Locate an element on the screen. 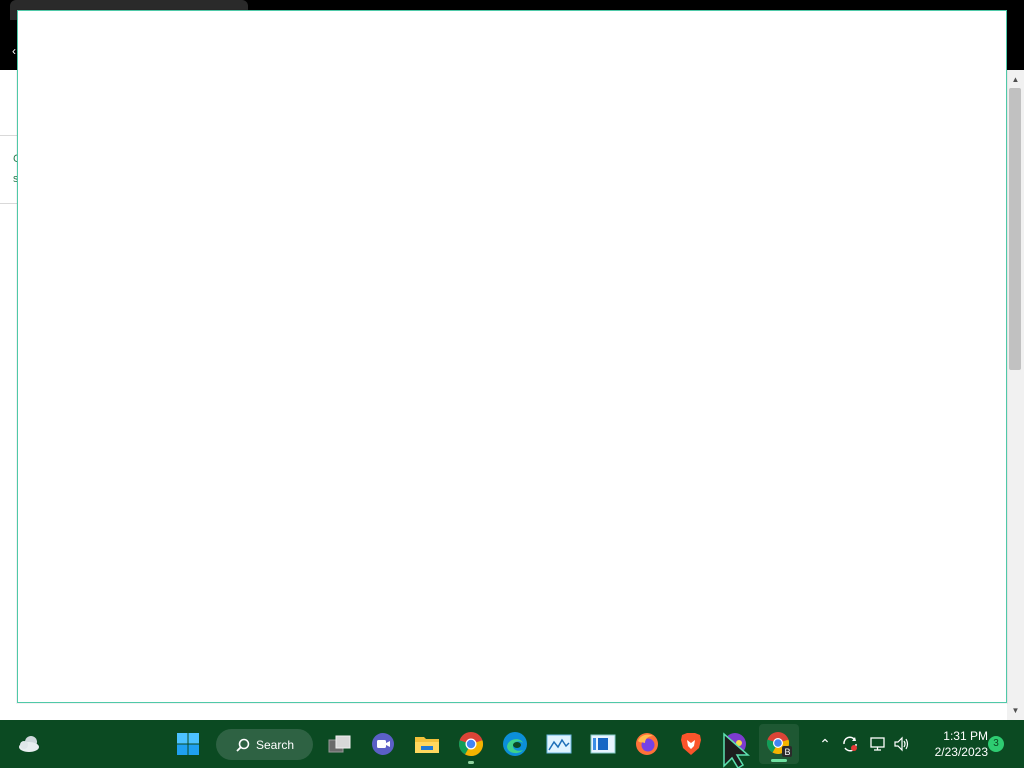 This screenshot has height=768, width=1024. profile-badge: B is located at coordinates (788, 752).